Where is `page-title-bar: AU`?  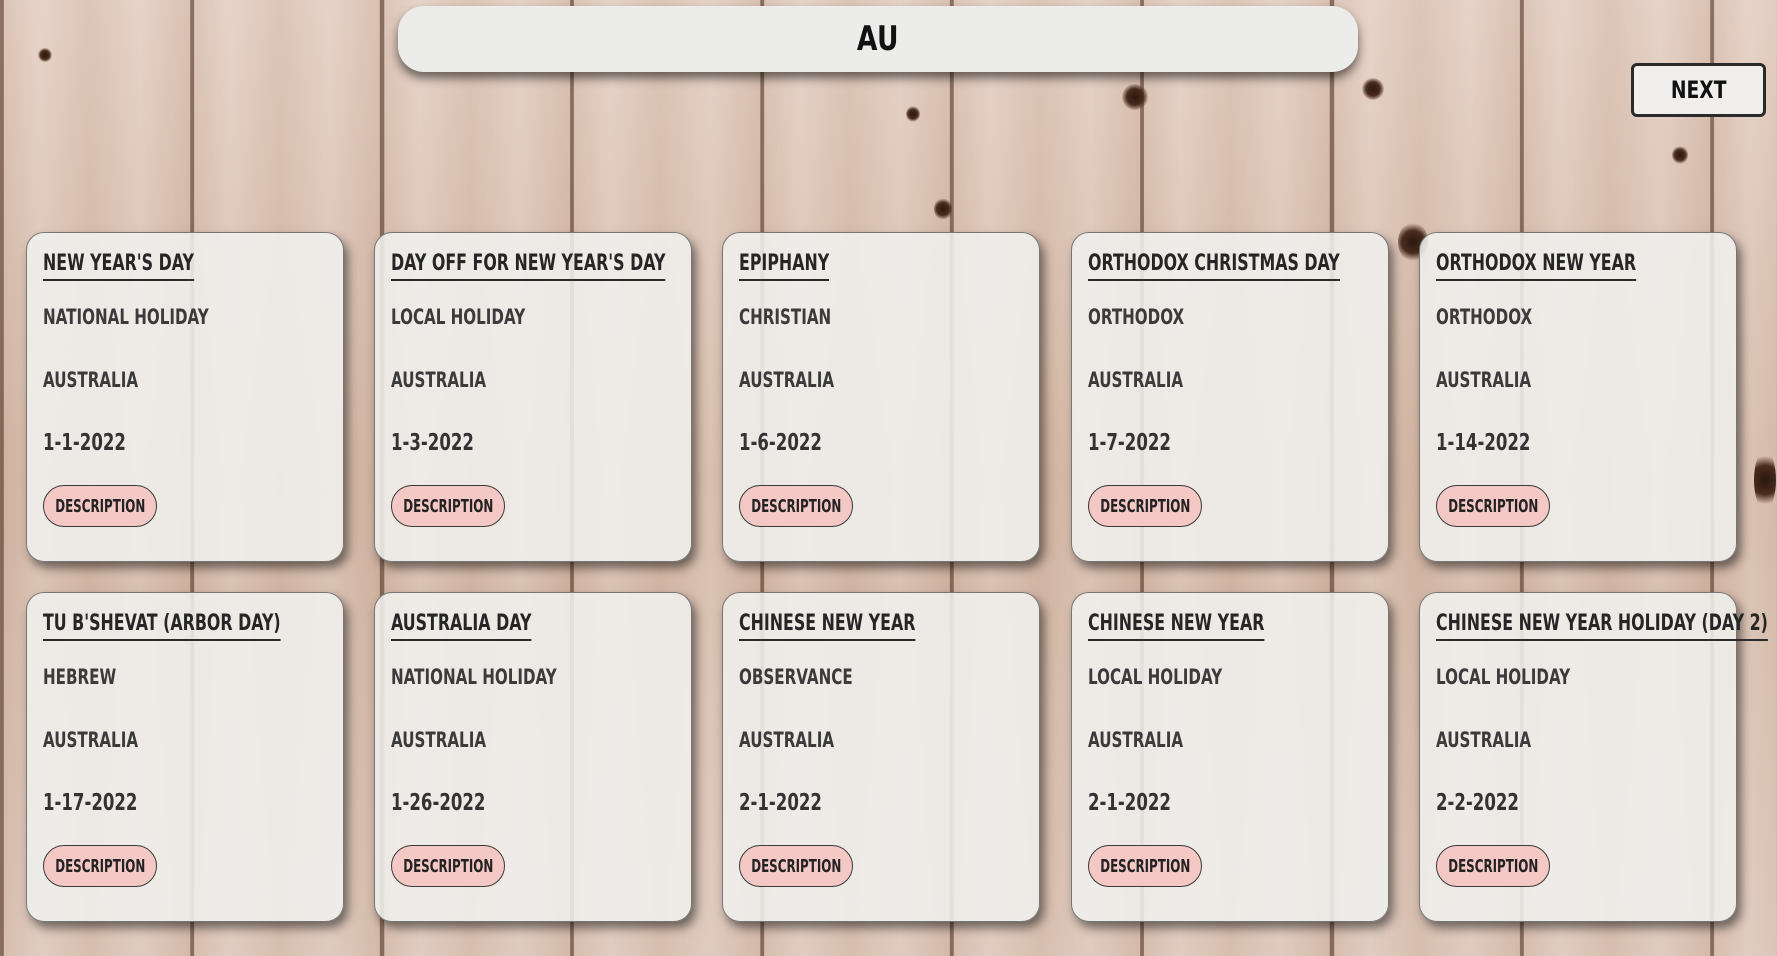 page-title-bar: AU is located at coordinates (878, 39).